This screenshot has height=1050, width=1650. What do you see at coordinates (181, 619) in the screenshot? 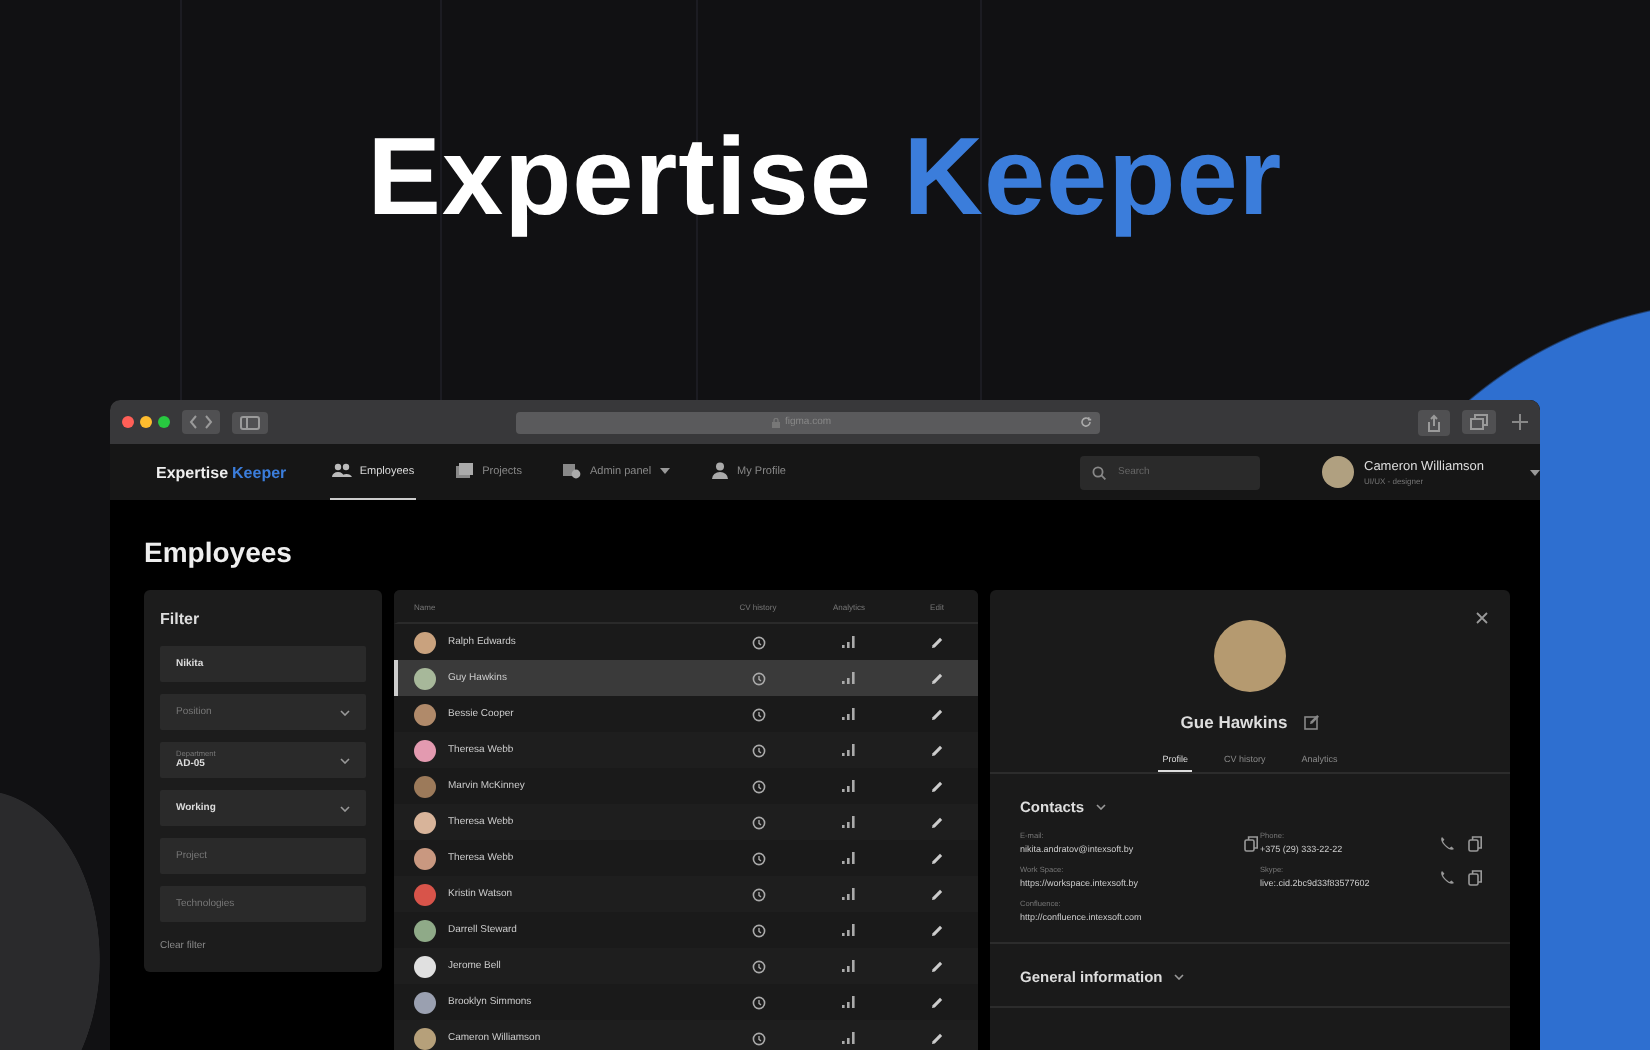
I see `filter-title: Filter` at bounding box center [181, 619].